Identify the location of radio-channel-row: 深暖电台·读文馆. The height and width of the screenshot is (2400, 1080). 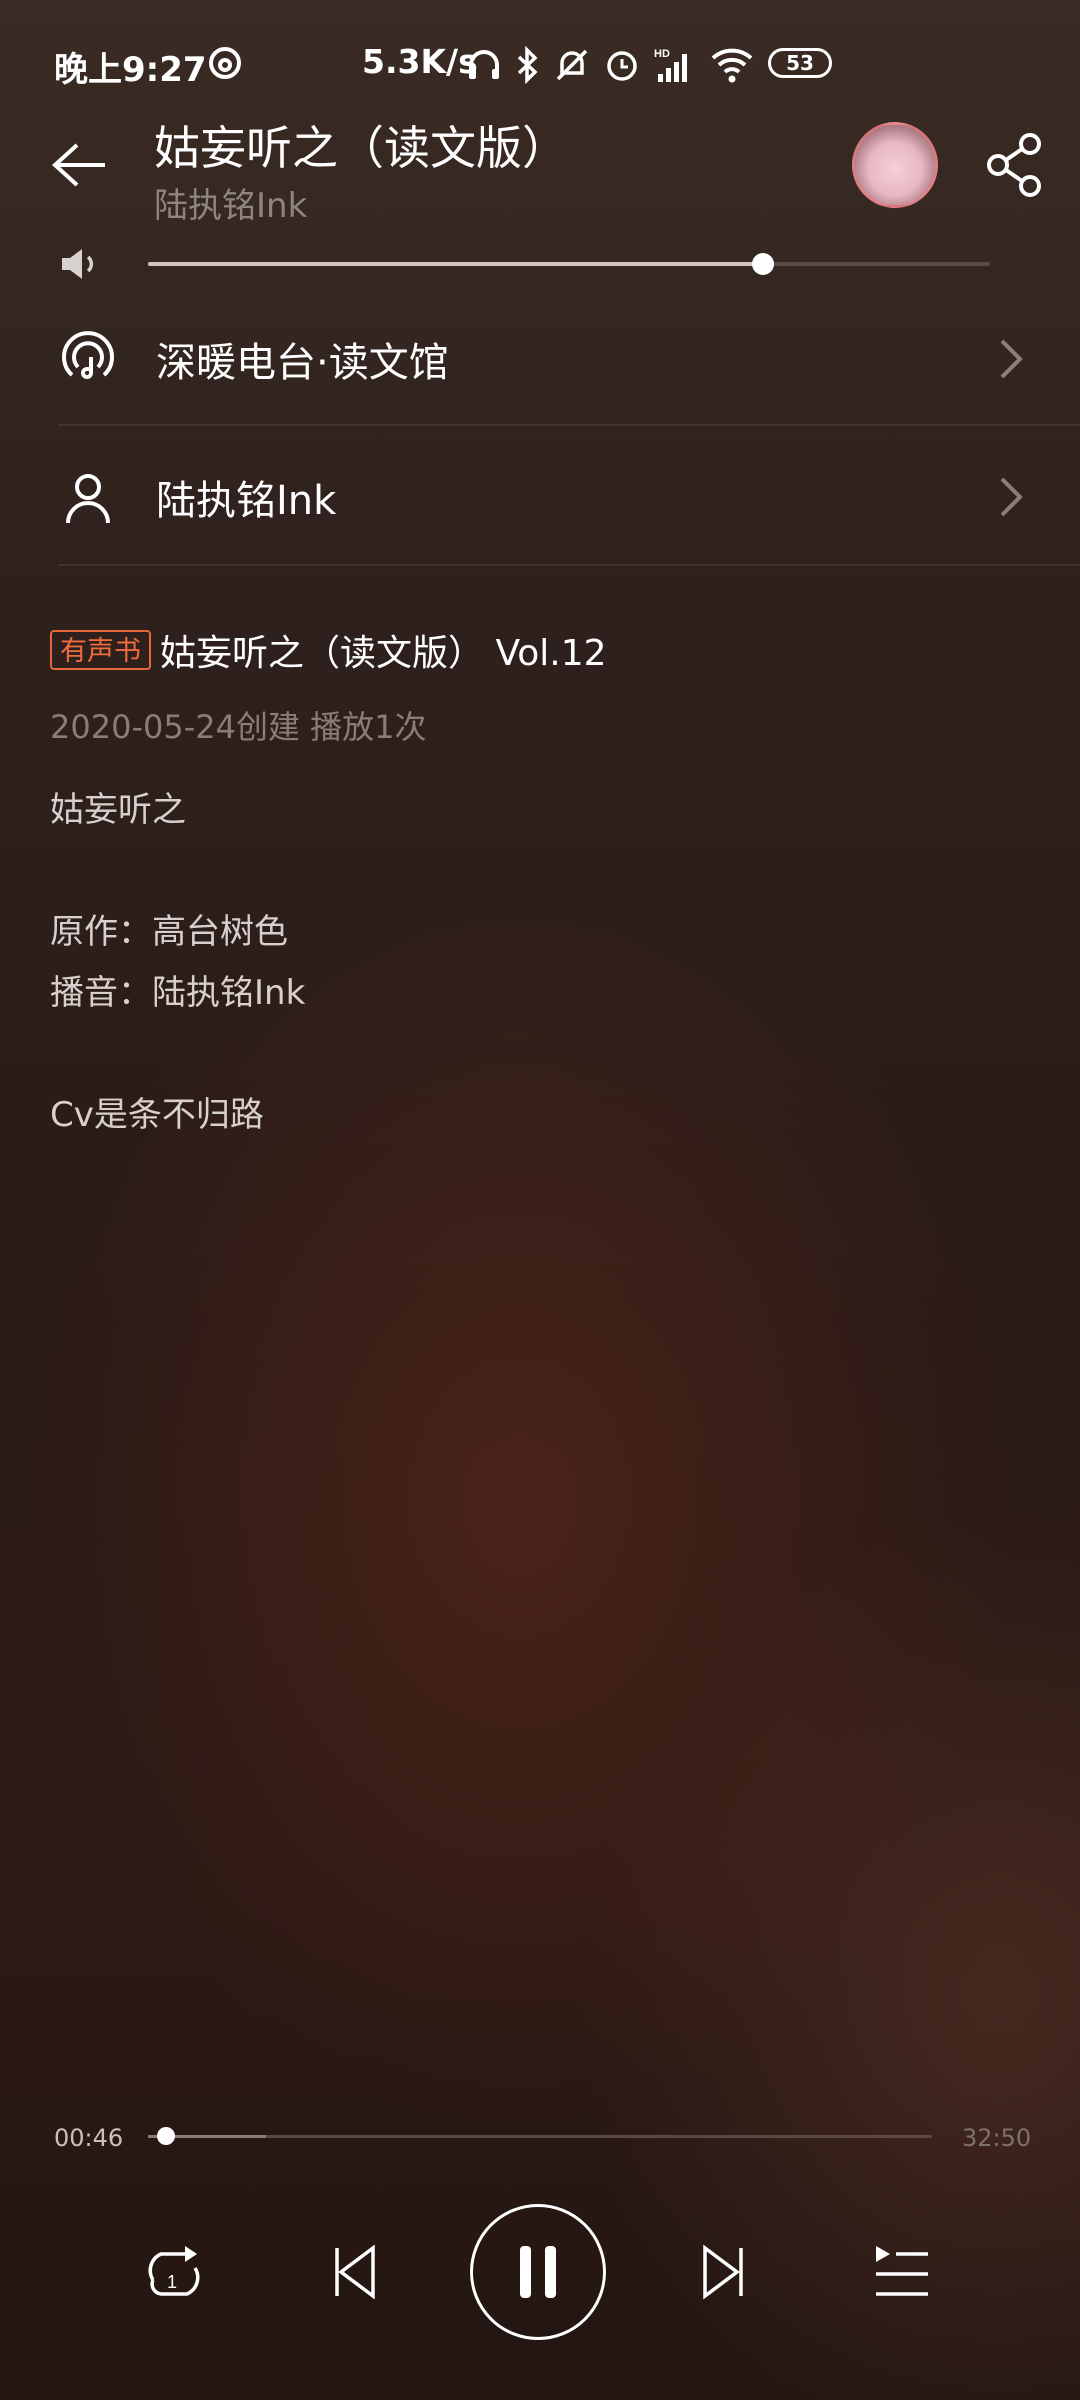
(569, 359).